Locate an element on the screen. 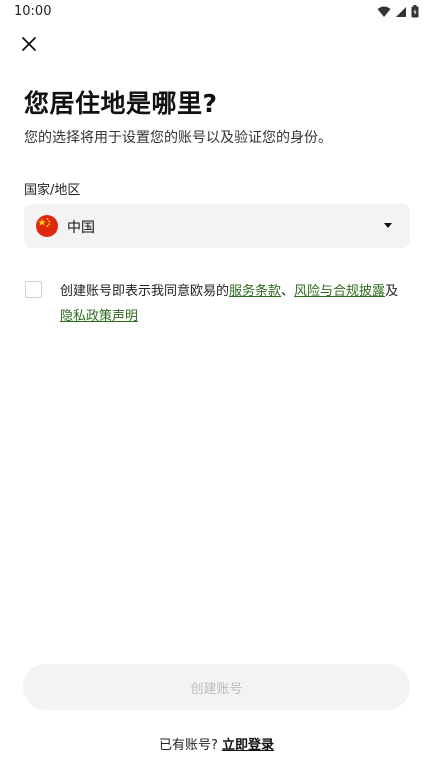 This screenshot has width=433, height=771. status-icons is located at coordinates (398, 11).